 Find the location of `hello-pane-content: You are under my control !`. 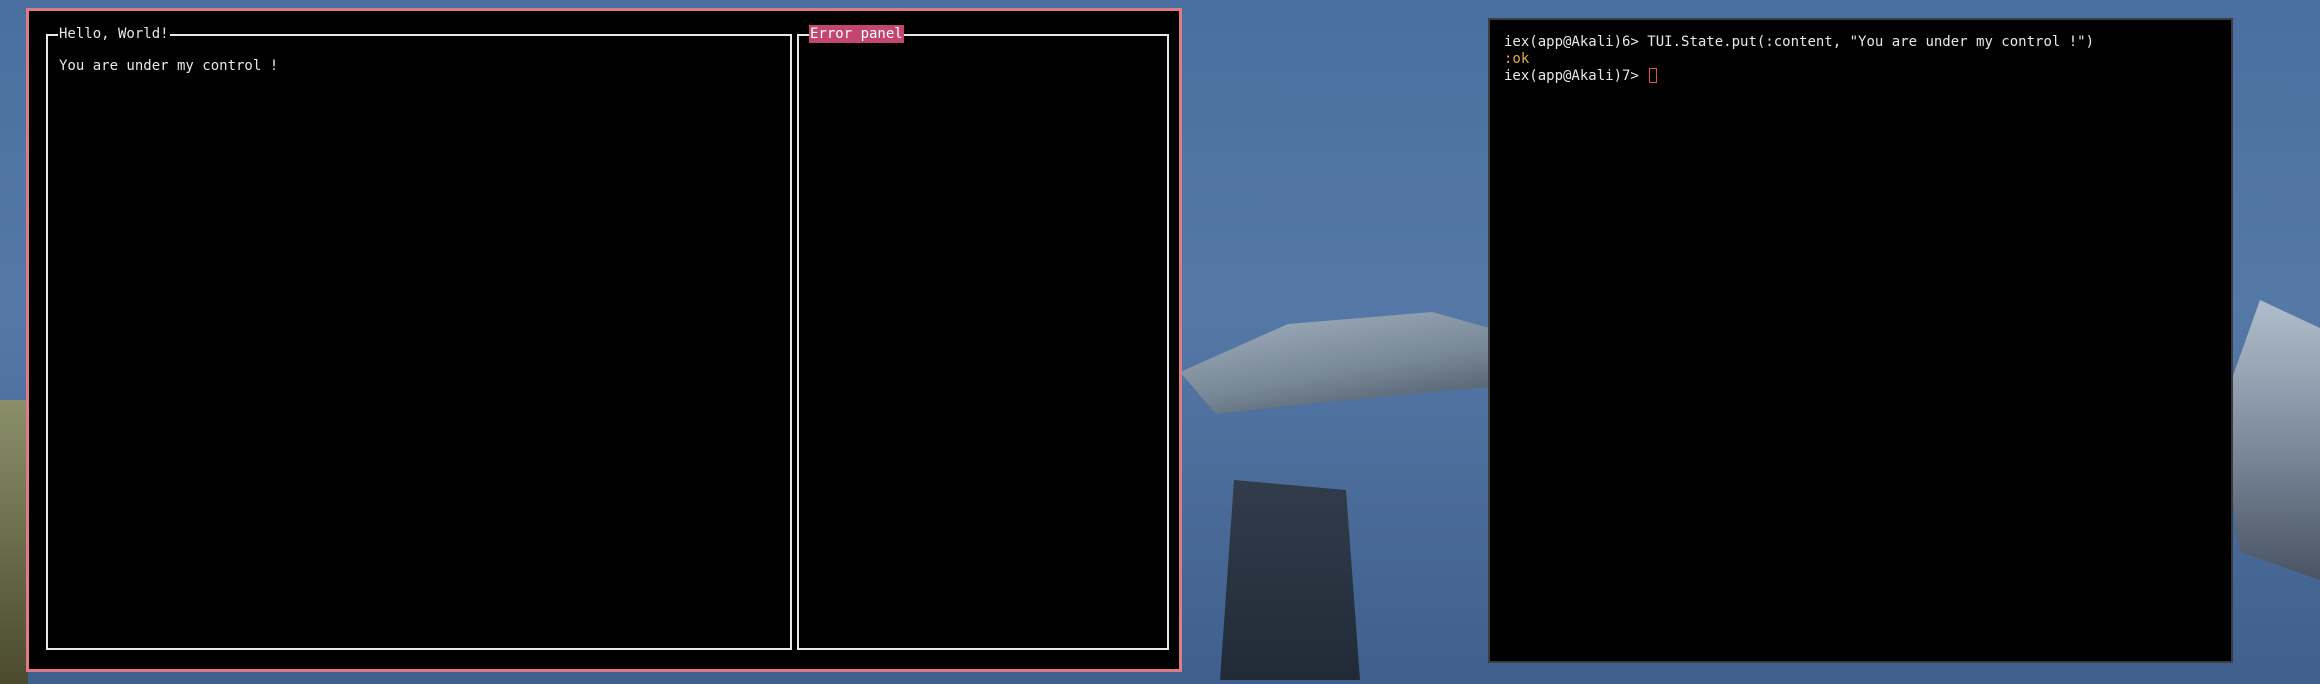

hello-pane-content: You are under my control ! is located at coordinates (169, 66).